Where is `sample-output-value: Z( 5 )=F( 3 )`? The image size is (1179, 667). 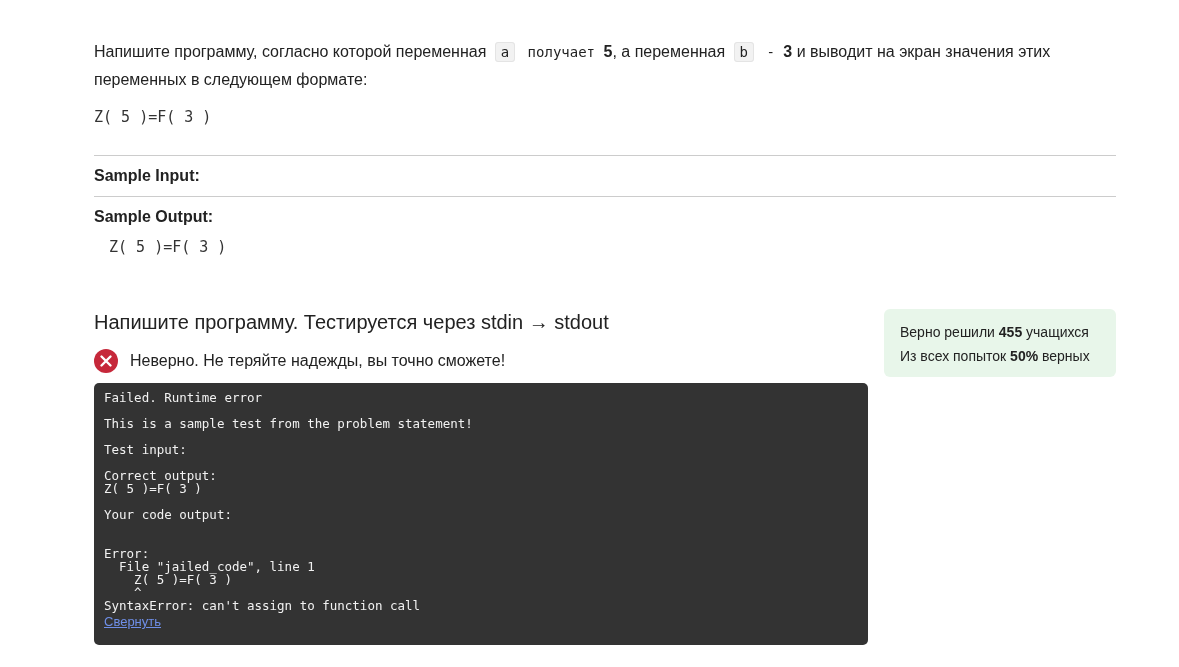 sample-output-value: Z( 5 )=F( 3 ) is located at coordinates (168, 247).